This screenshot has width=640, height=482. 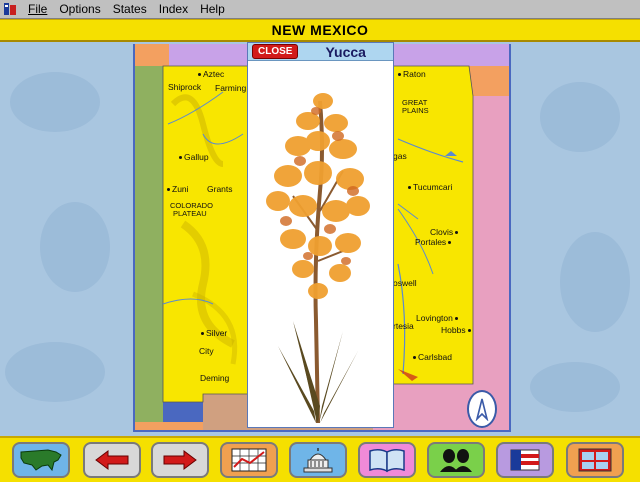 I want to click on label-aztec: Aztec, so click(x=211, y=74).